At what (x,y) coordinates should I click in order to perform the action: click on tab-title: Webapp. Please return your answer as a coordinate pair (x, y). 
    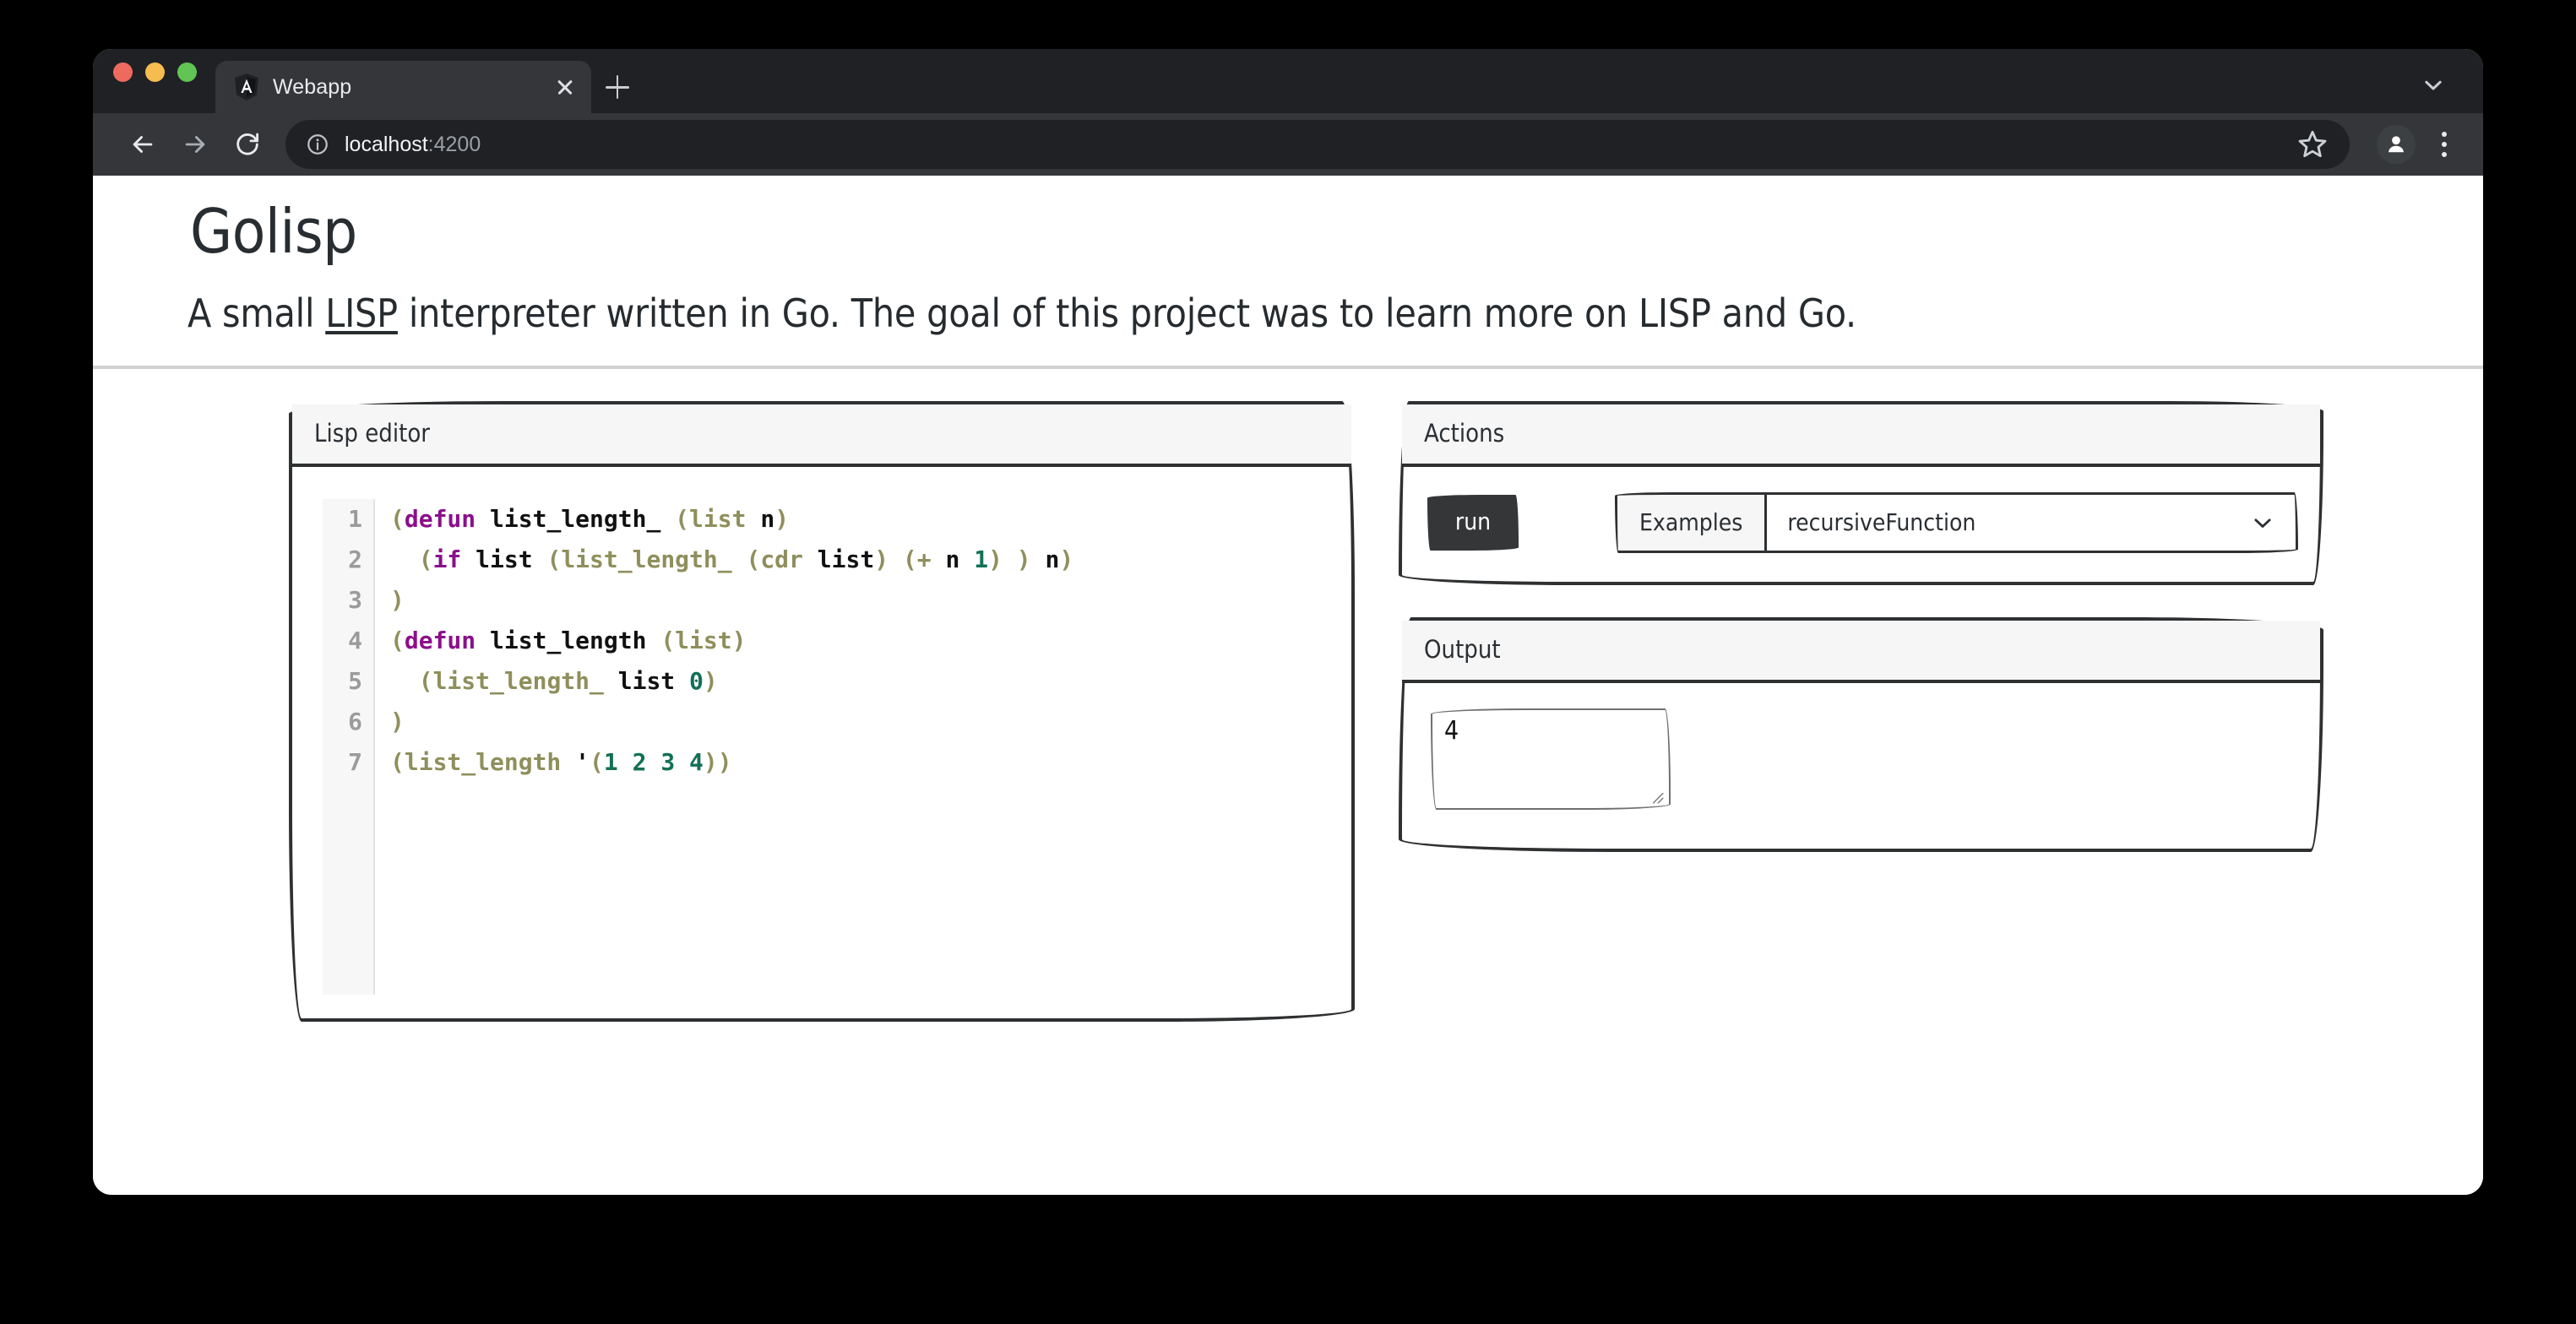
    Looking at the image, I should click on (312, 86).